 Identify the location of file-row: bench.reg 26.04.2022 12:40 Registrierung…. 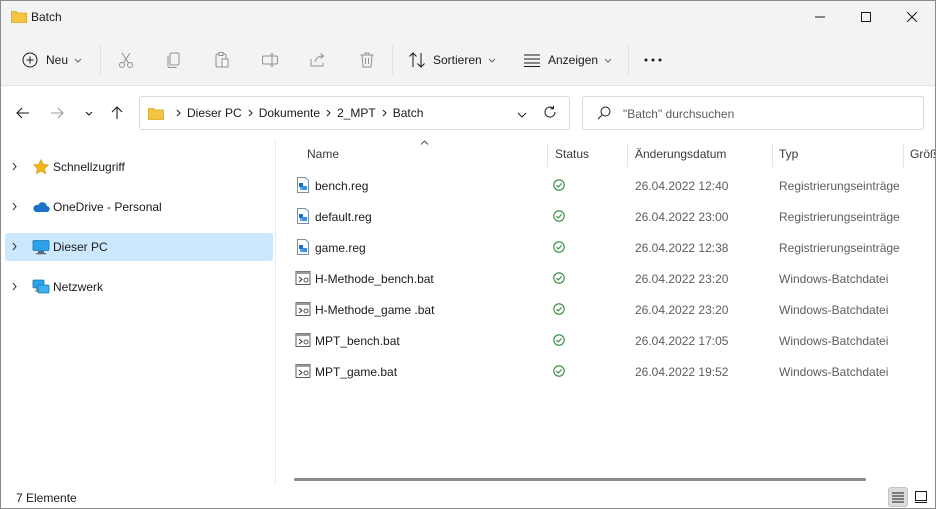
(605, 185).